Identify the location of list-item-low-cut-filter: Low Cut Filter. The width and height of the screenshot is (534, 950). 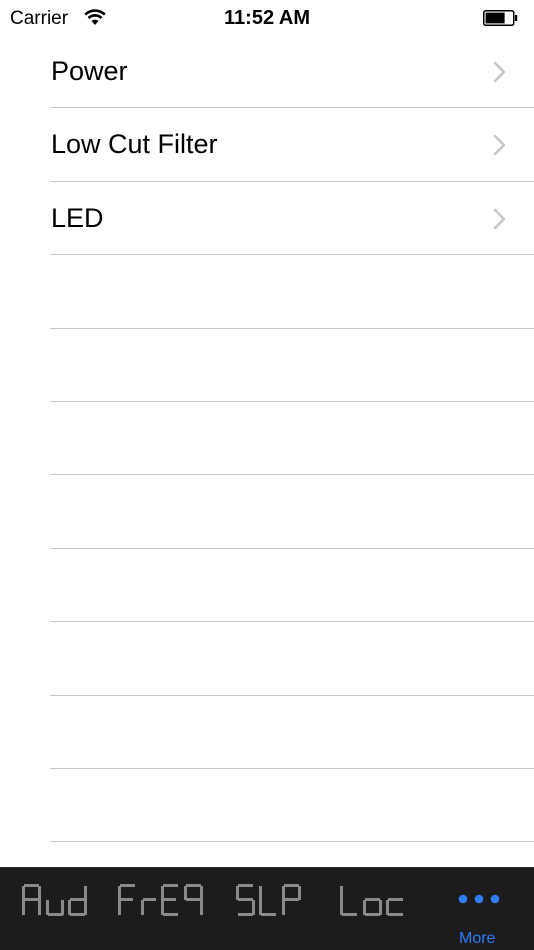
(267, 145).